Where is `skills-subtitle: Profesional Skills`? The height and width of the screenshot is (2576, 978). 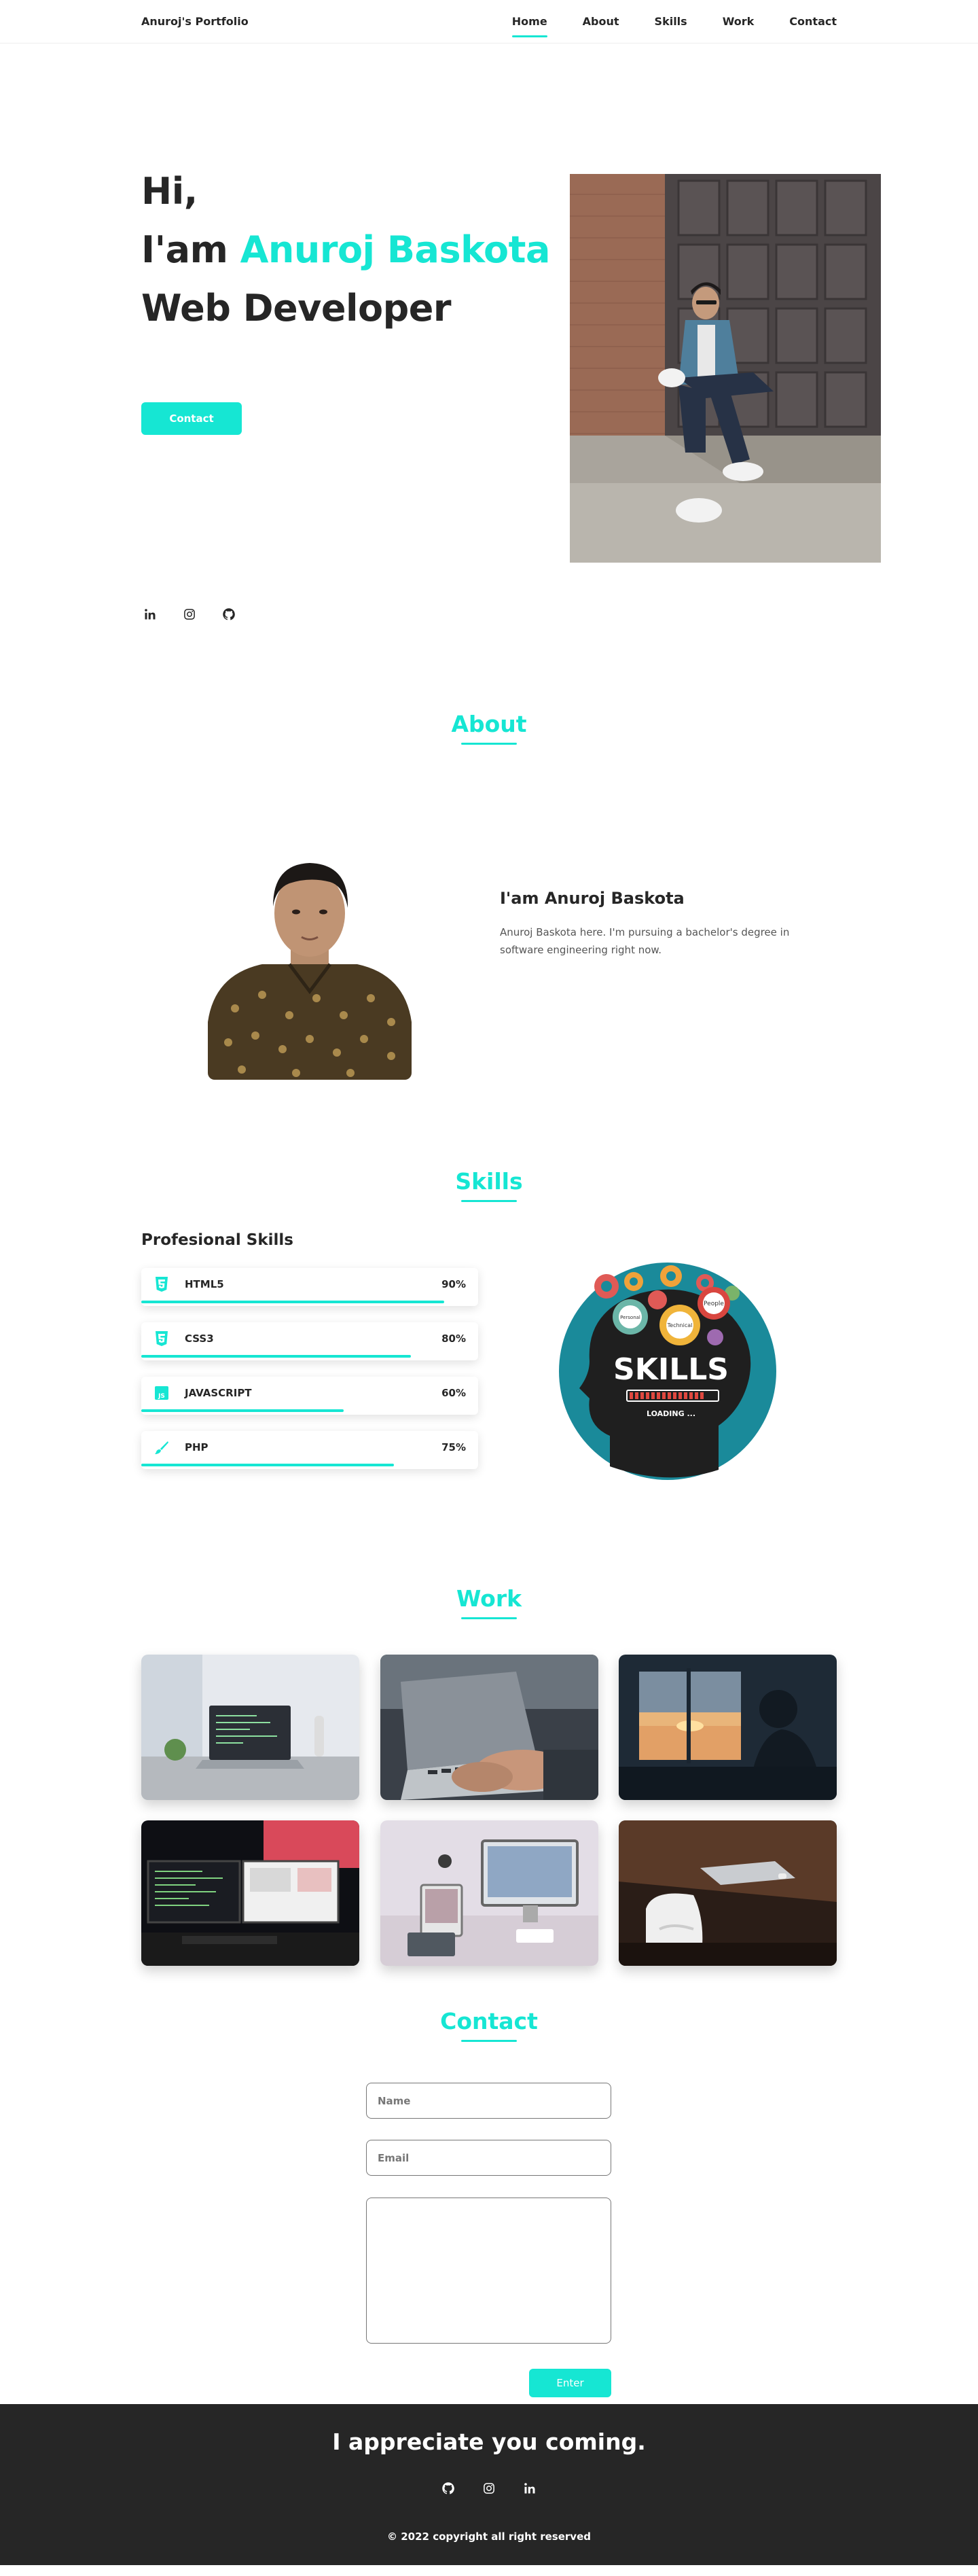 skills-subtitle: Profesional Skills is located at coordinates (217, 1240).